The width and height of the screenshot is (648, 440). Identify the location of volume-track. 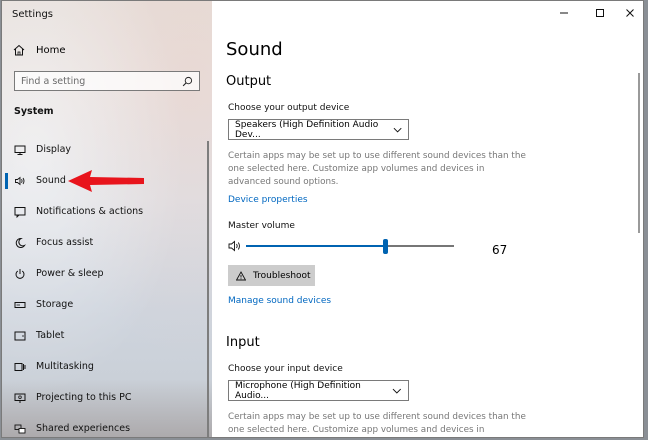
(350, 246).